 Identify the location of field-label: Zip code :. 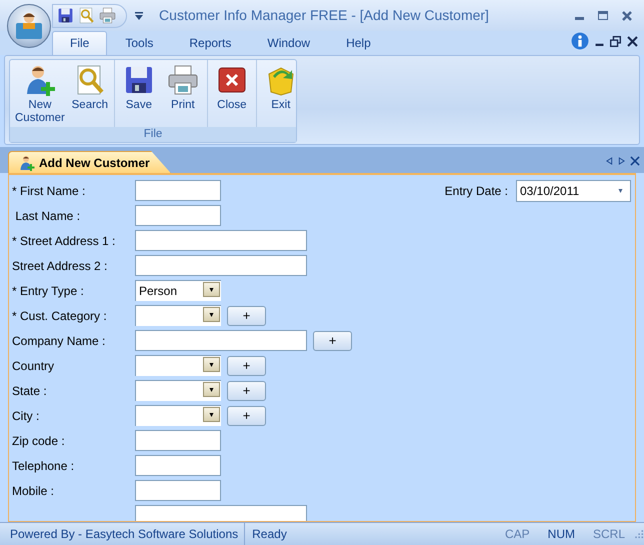
(39, 441).